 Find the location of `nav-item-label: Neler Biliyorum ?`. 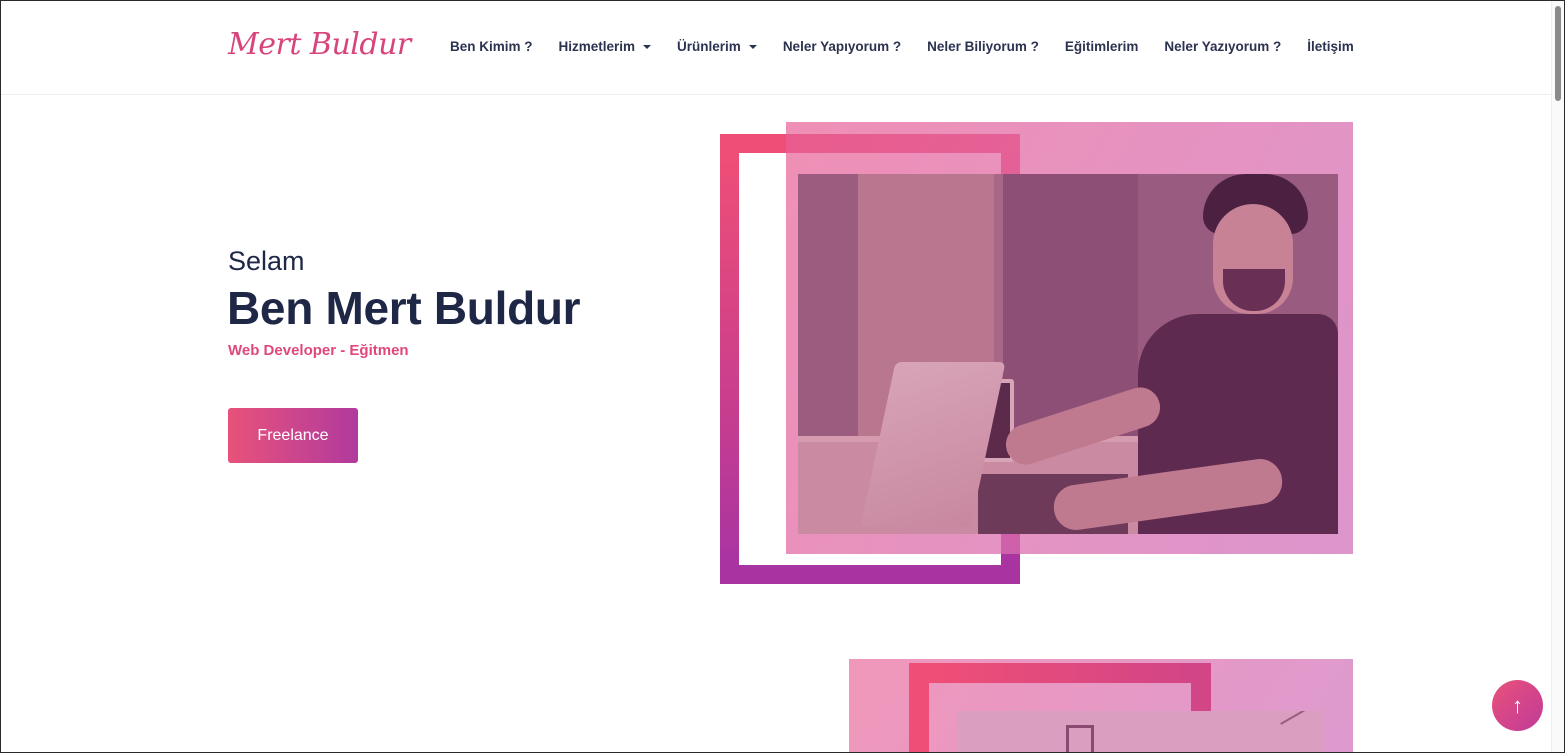

nav-item-label: Neler Biliyorum ? is located at coordinates (983, 46).